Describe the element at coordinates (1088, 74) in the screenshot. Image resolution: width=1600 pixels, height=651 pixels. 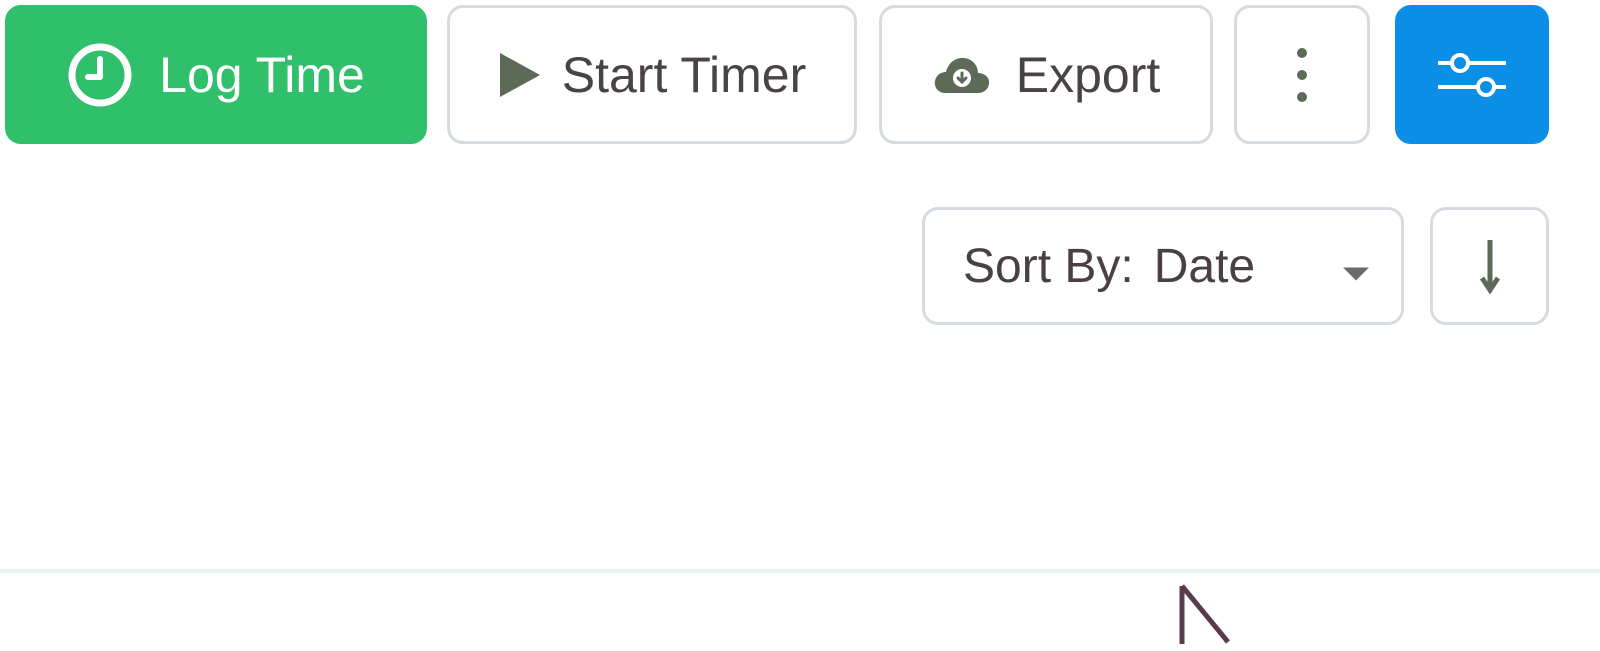
I see `export-label: Export` at that location.